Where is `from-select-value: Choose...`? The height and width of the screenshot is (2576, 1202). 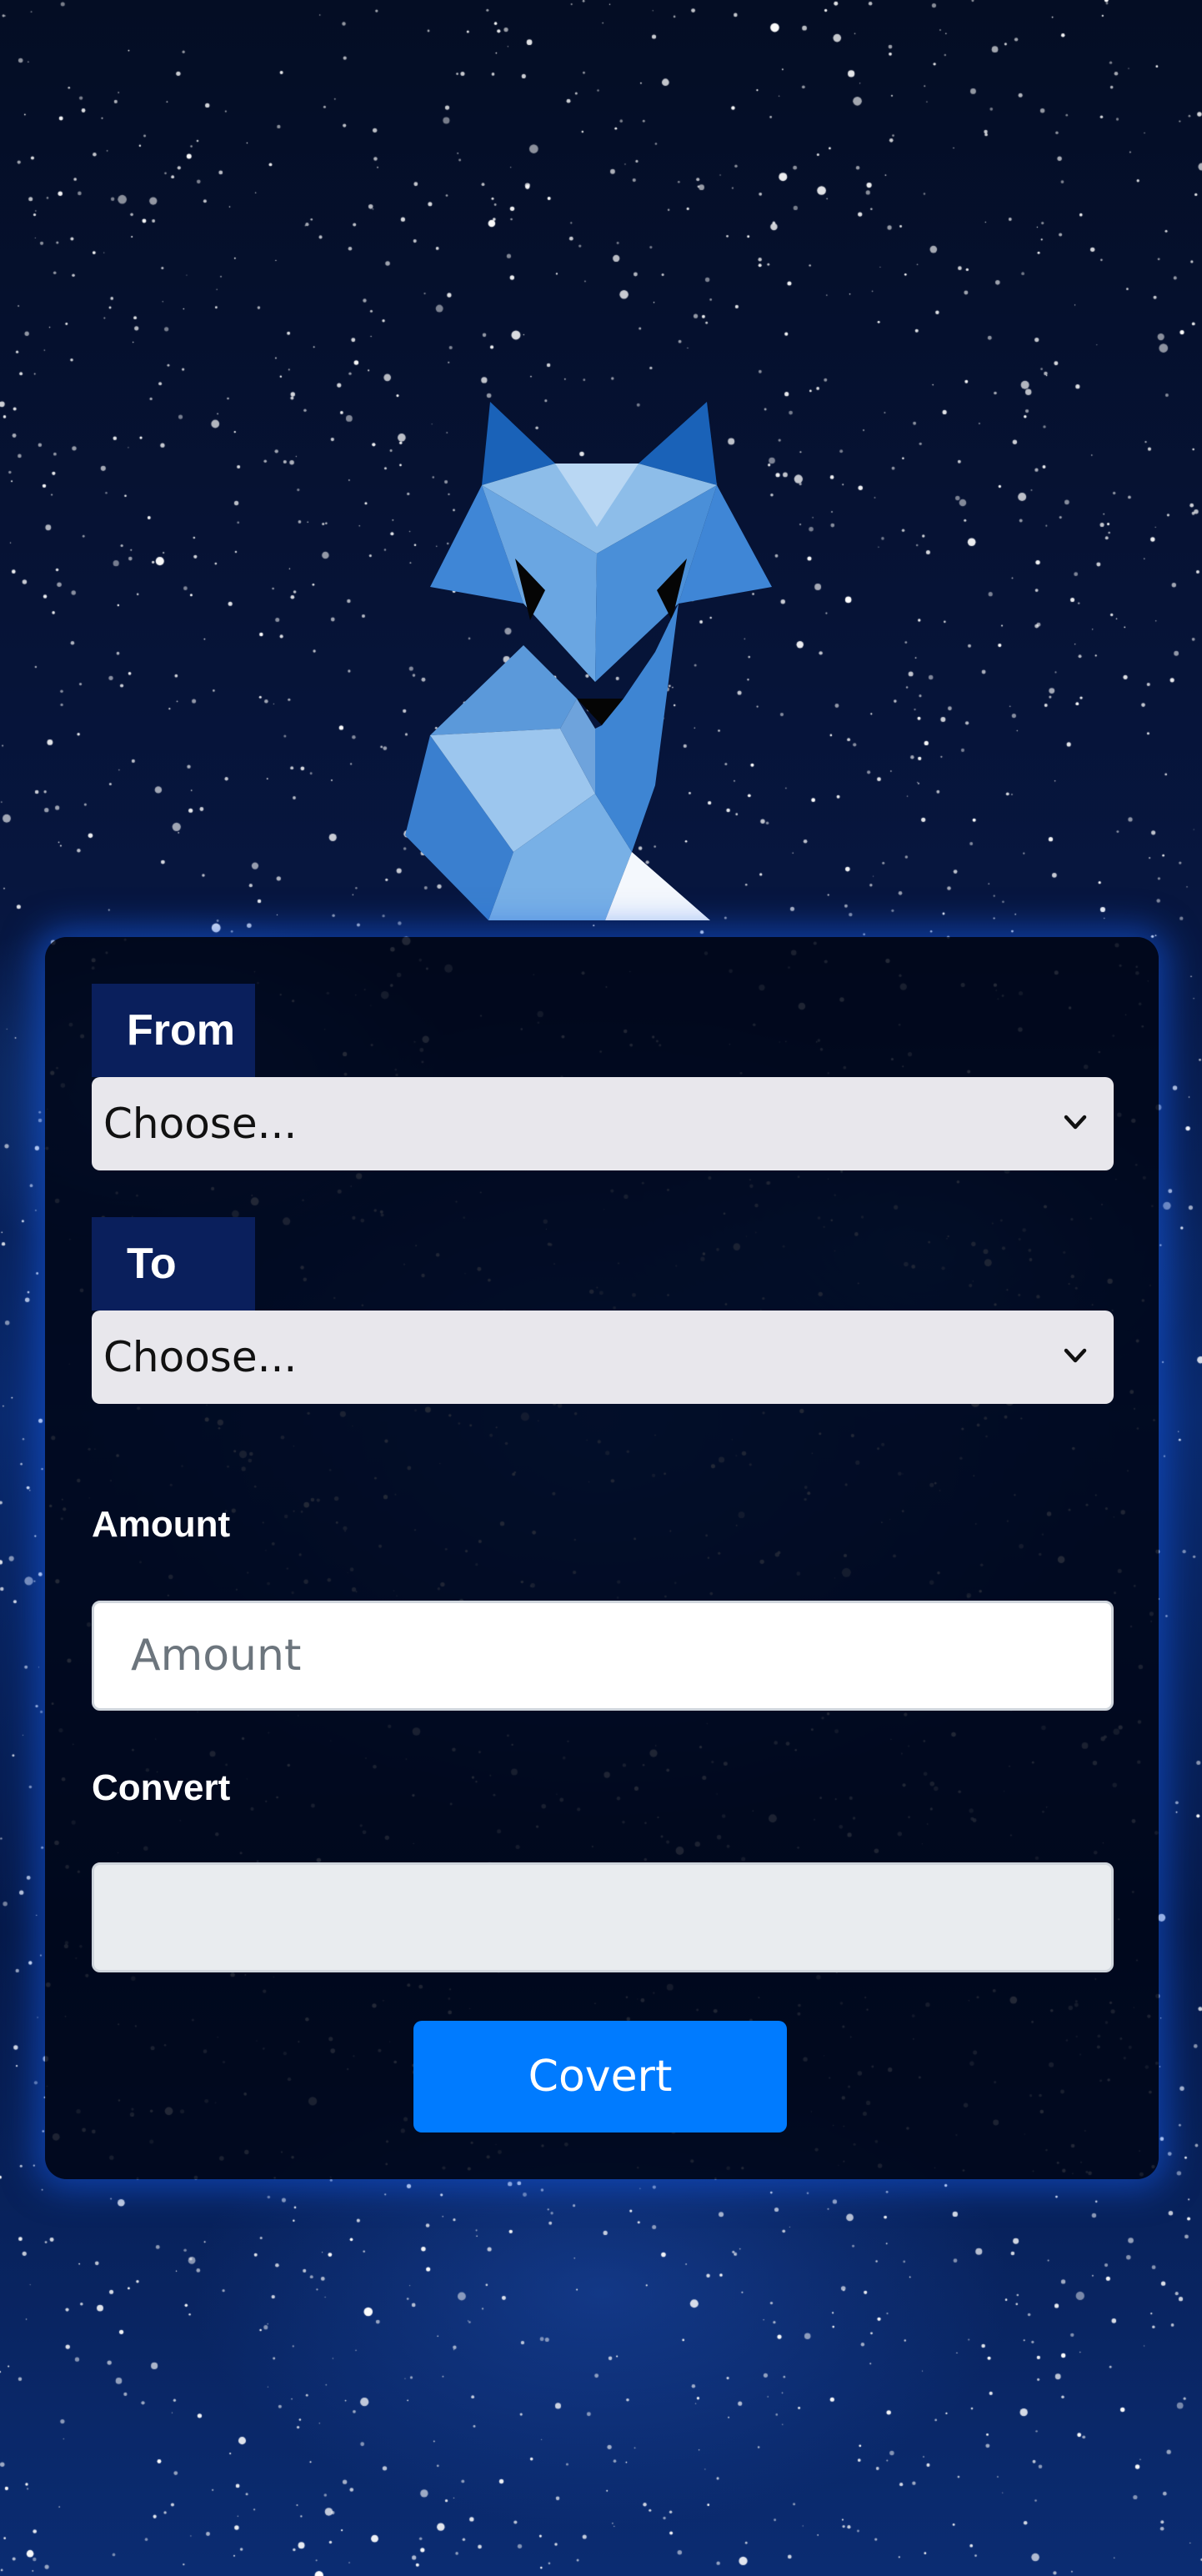
from-select-value: Choose... is located at coordinates (200, 1124).